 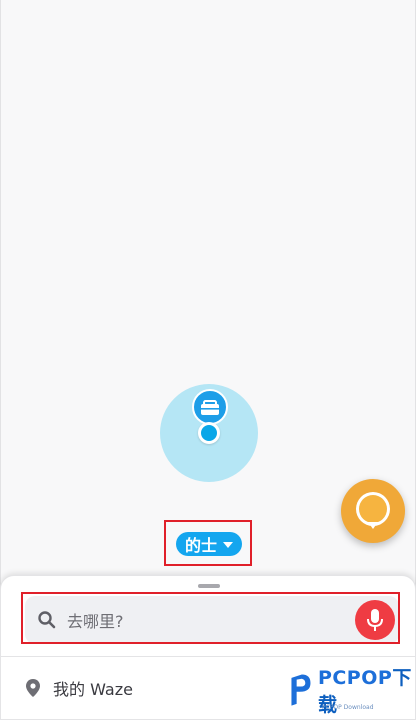 I want to click on report-button, so click(x=373, y=511).